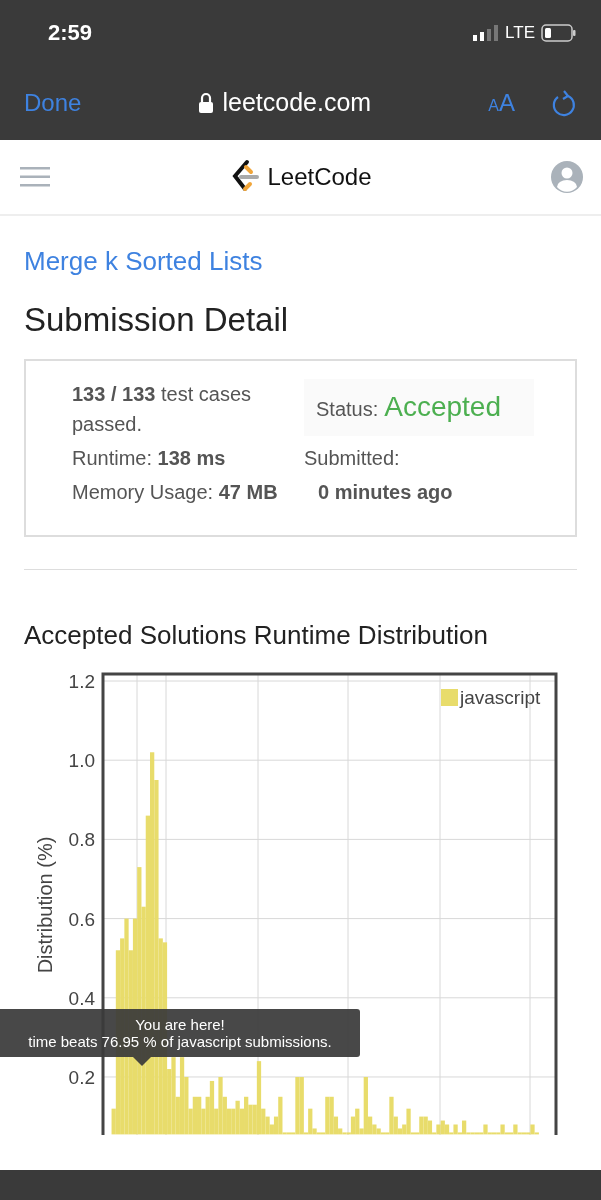  I want to click on tick-label: 0.2, so click(81, 1077).